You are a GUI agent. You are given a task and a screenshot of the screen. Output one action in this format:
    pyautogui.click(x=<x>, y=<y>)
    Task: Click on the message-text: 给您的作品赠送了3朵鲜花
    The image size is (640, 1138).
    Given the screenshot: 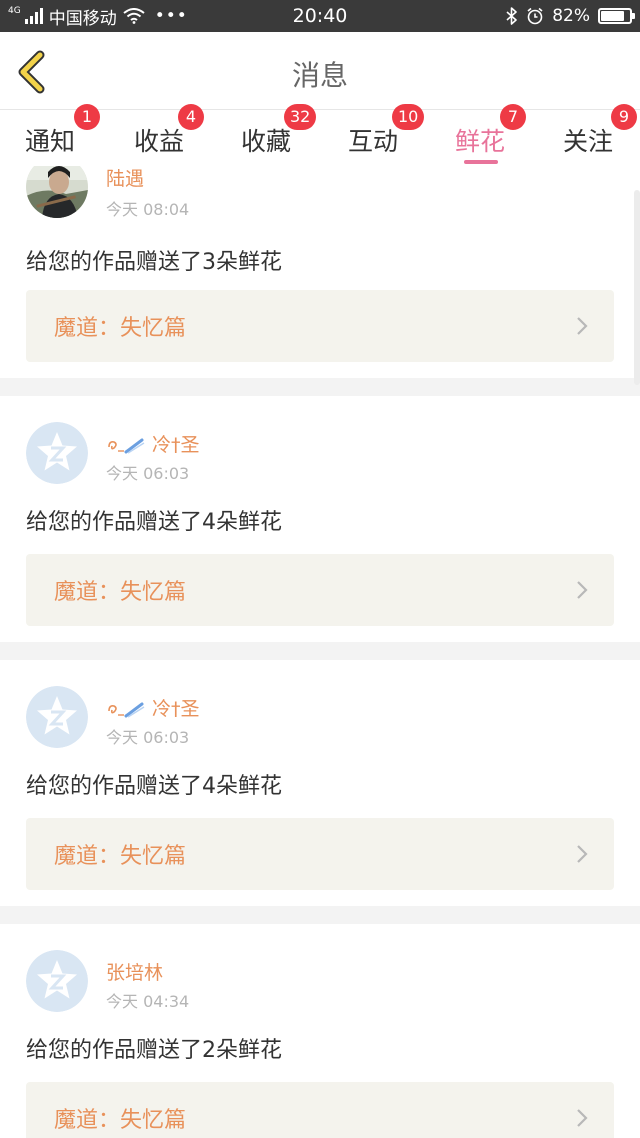 What is the action you would take?
    pyautogui.click(x=154, y=262)
    